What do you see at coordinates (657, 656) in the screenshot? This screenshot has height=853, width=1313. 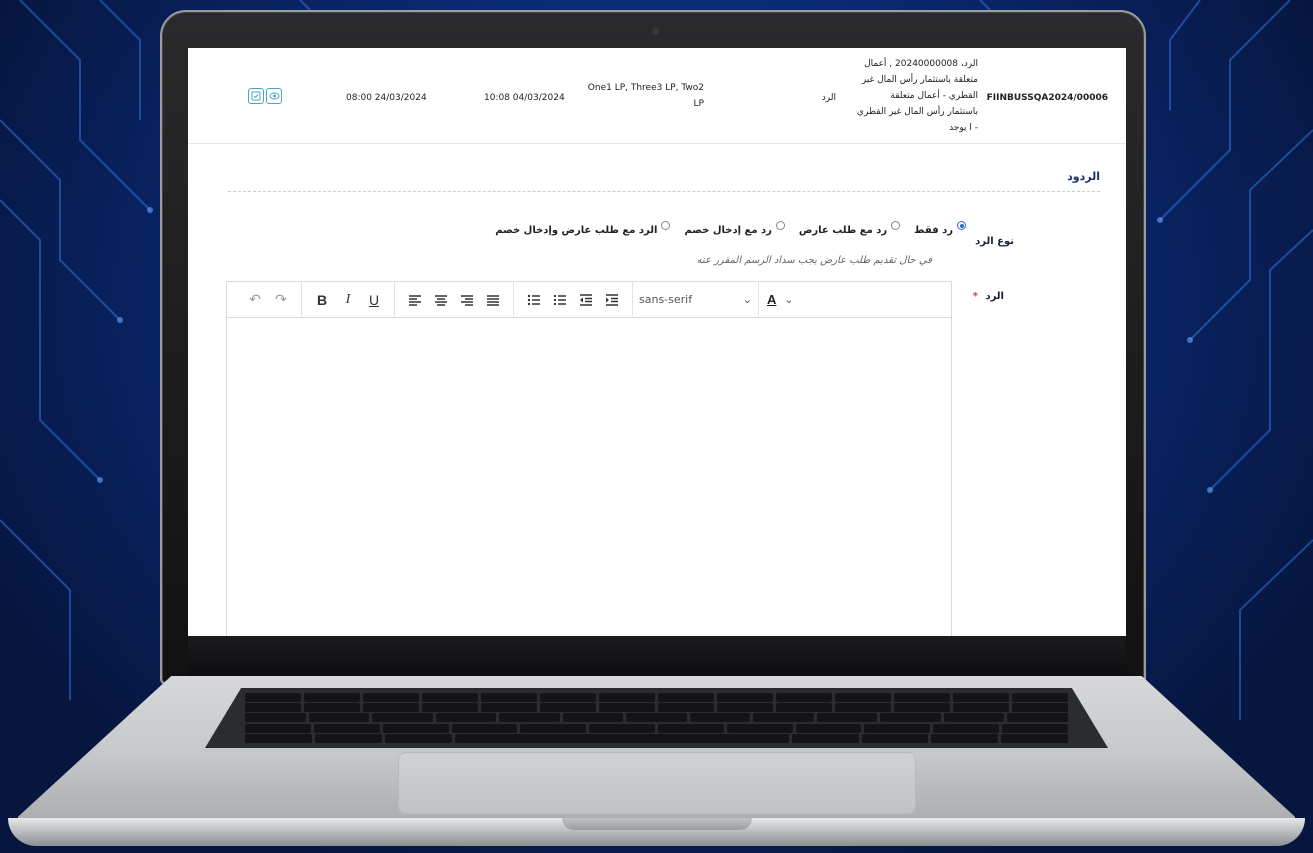 I see `screen-bezel-bottom` at bounding box center [657, 656].